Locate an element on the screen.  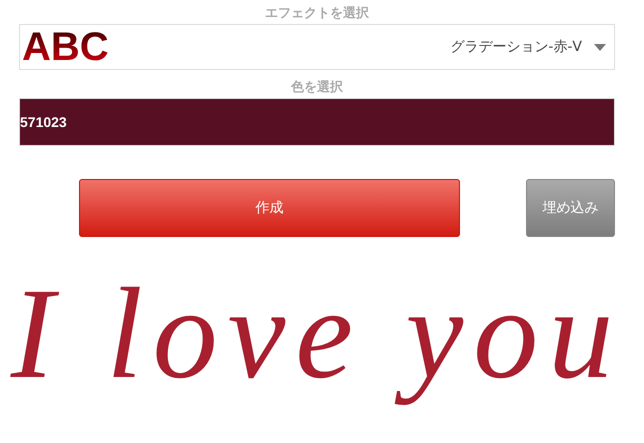
field-label: 色を選択 is located at coordinates (317, 88).